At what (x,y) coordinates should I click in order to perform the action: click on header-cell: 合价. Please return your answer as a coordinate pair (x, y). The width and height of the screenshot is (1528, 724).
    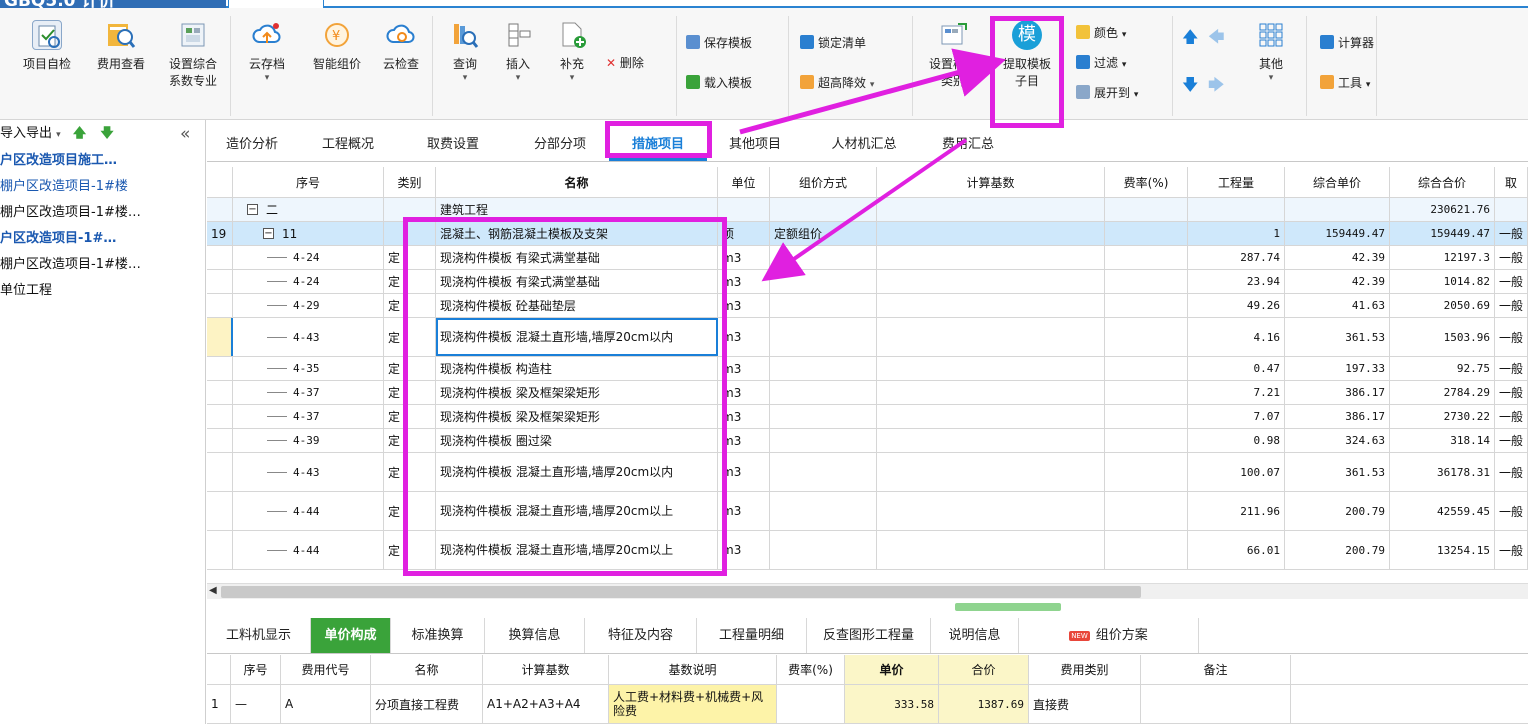
    Looking at the image, I should click on (984, 669).